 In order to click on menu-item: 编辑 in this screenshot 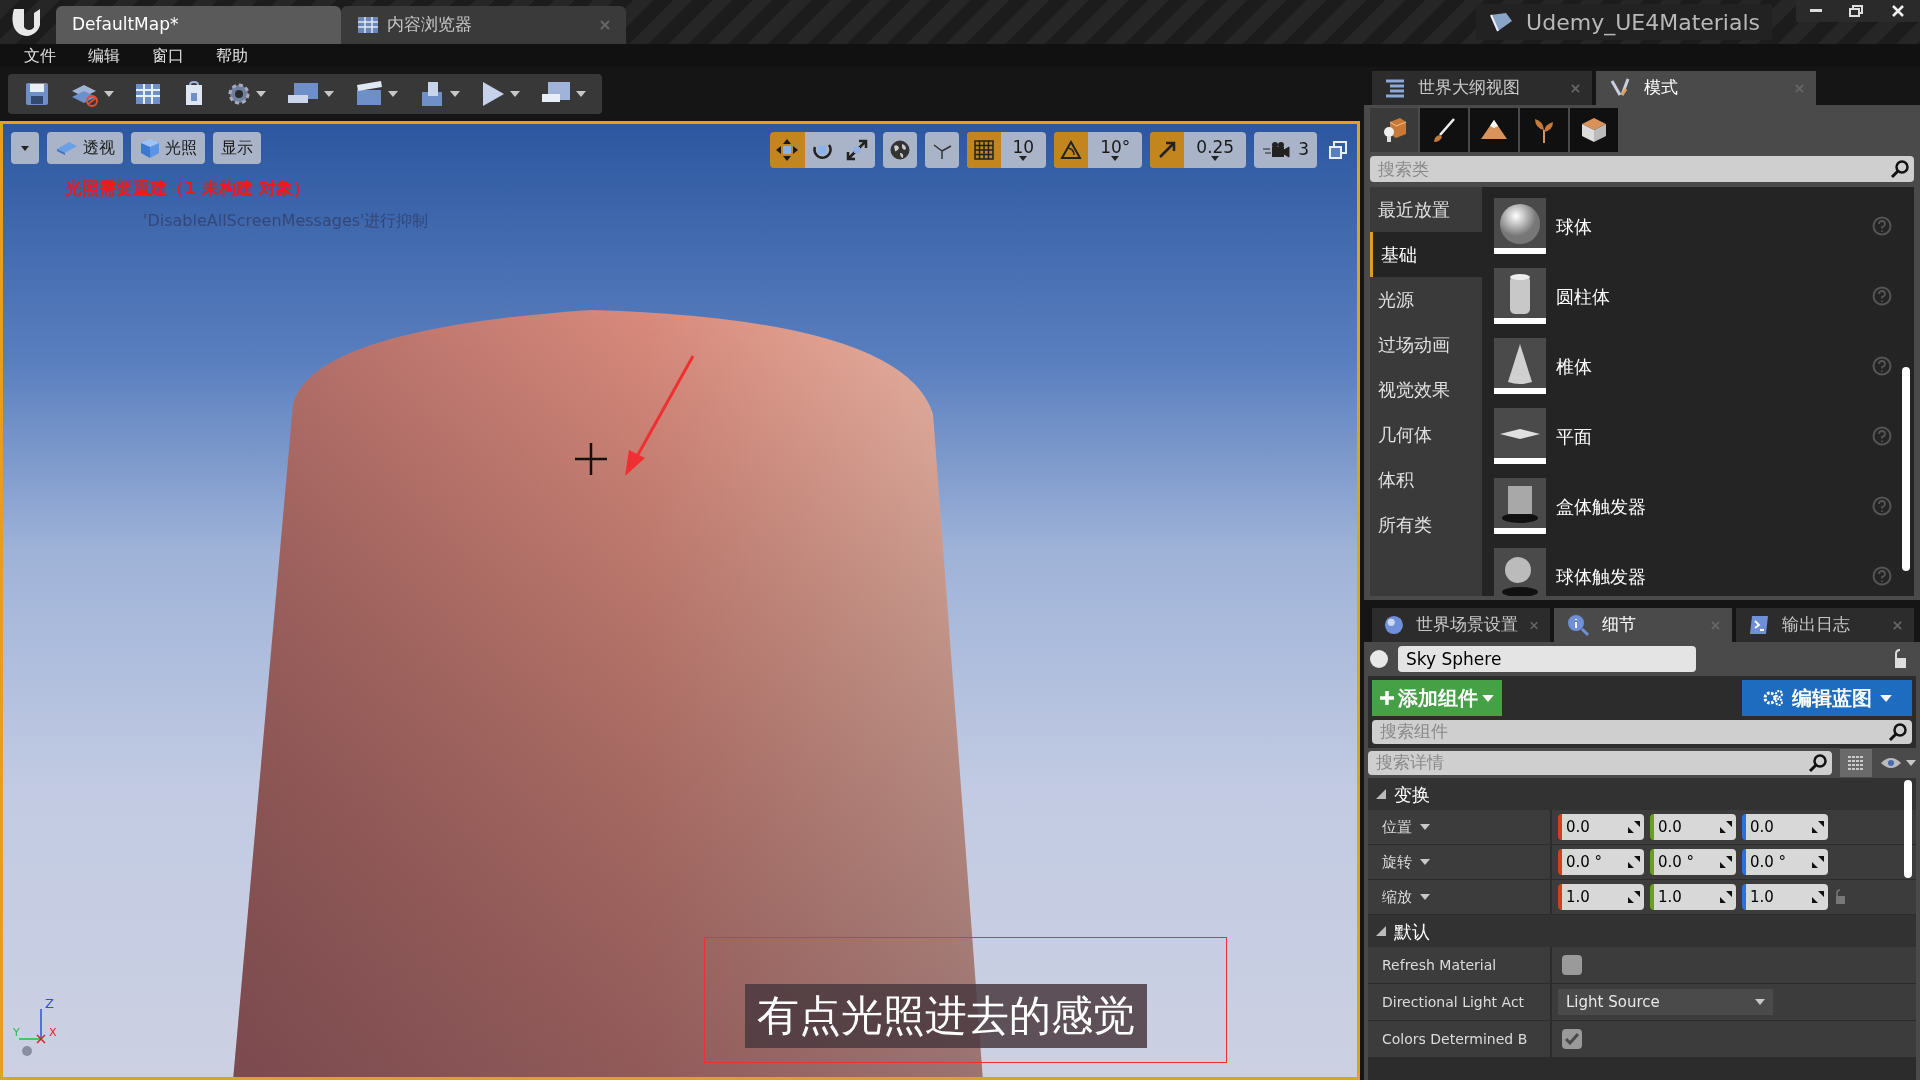, I will do `click(104, 55)`.